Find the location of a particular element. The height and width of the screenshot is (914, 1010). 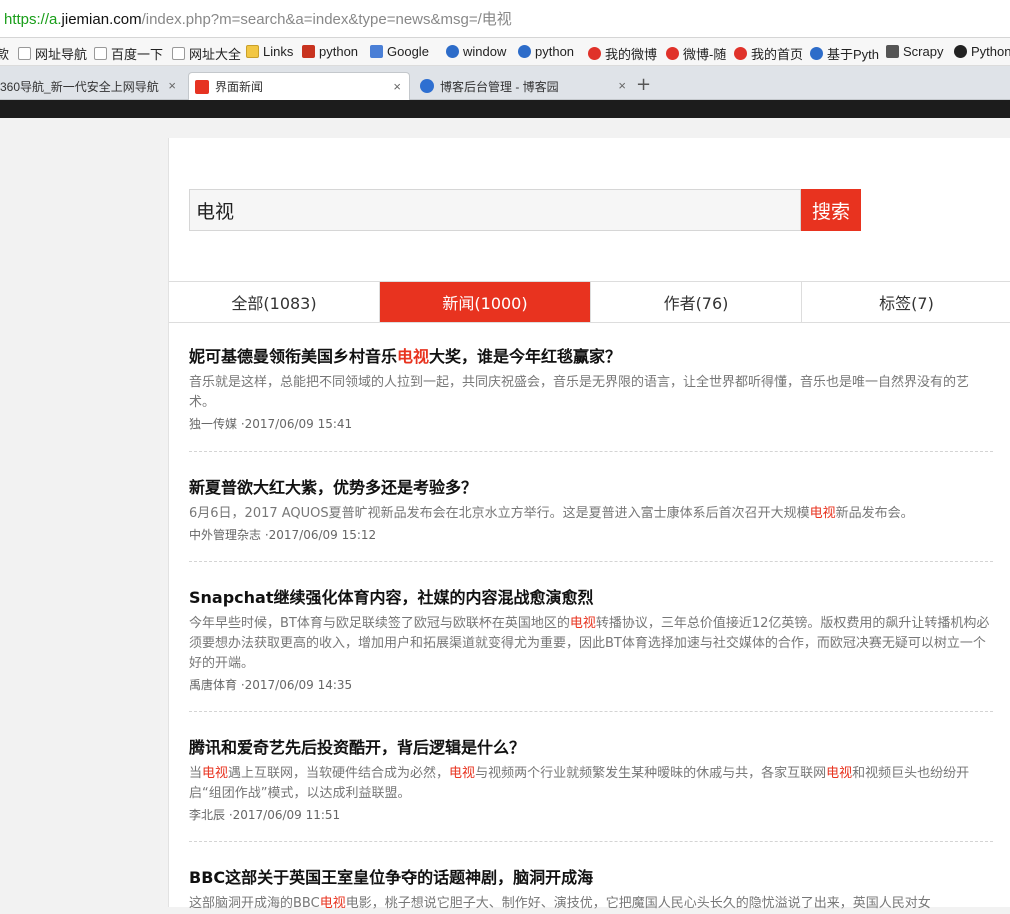

bookmark-item: Google is located at coordinates (399, 51).